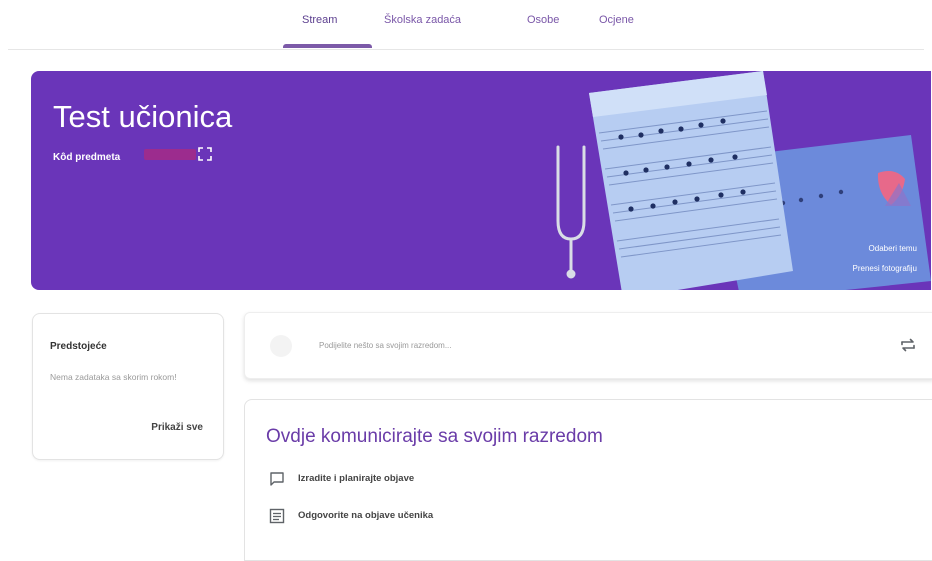 This screenshot has width=932, height=561. I want to click on class-title: Test učionica, so click(143, 116).